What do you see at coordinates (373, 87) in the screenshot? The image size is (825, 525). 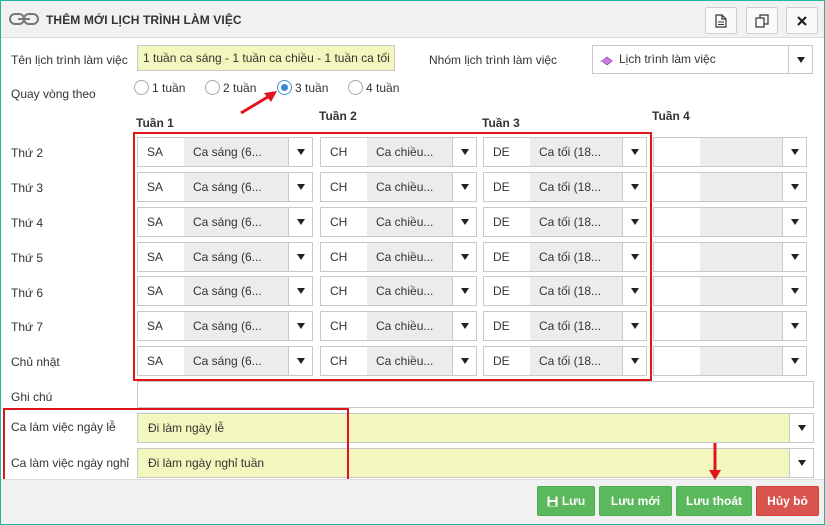 I see `rotation-radio-4: 4 tuần` at bounding box center [373, 87].